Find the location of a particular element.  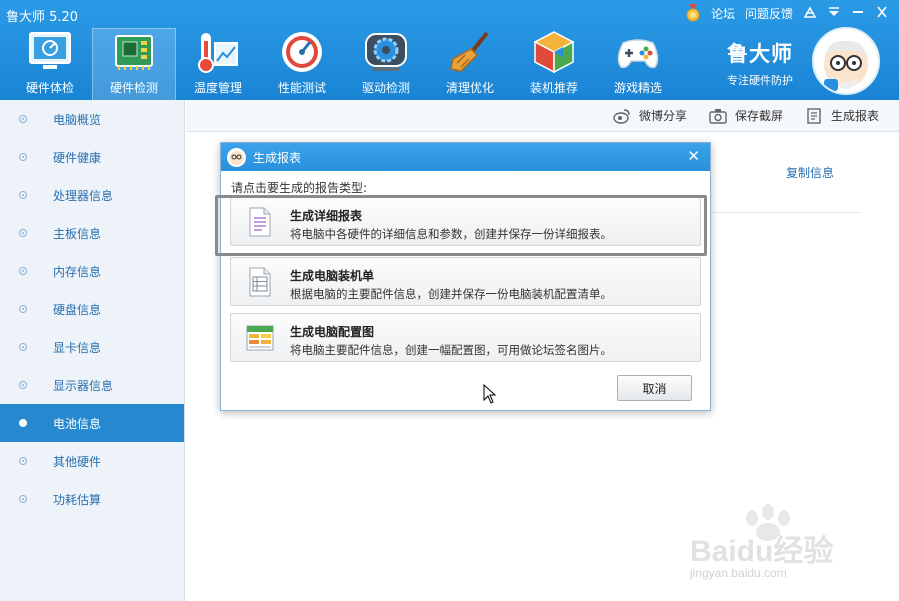

nav-build-recommend: 装机推荐 is located at coordinates (554, 64).